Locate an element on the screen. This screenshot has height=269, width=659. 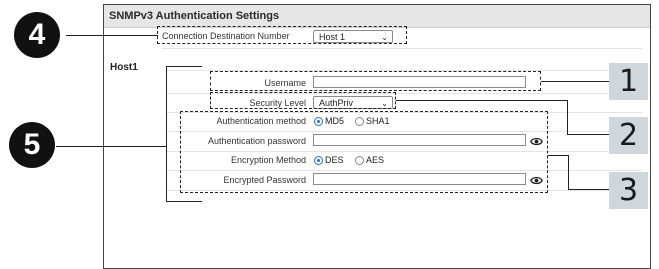
host-bracket is located at coordinates (184, 134).